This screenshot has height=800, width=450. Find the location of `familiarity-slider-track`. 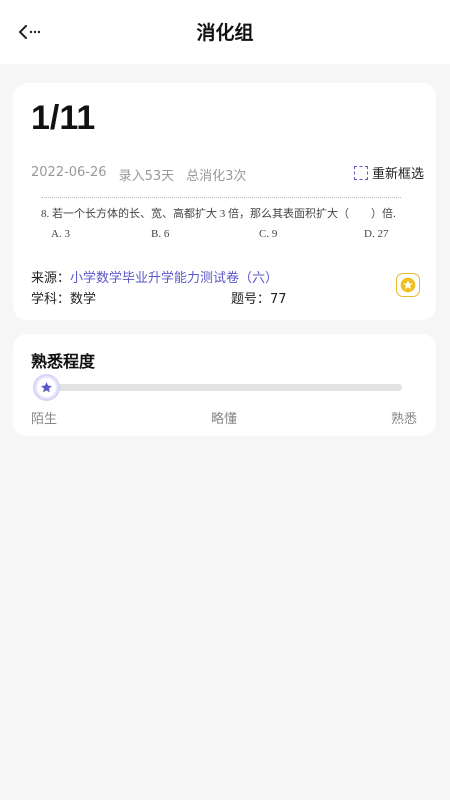

familiarity-slider-track is located at coordinates (223, 387).